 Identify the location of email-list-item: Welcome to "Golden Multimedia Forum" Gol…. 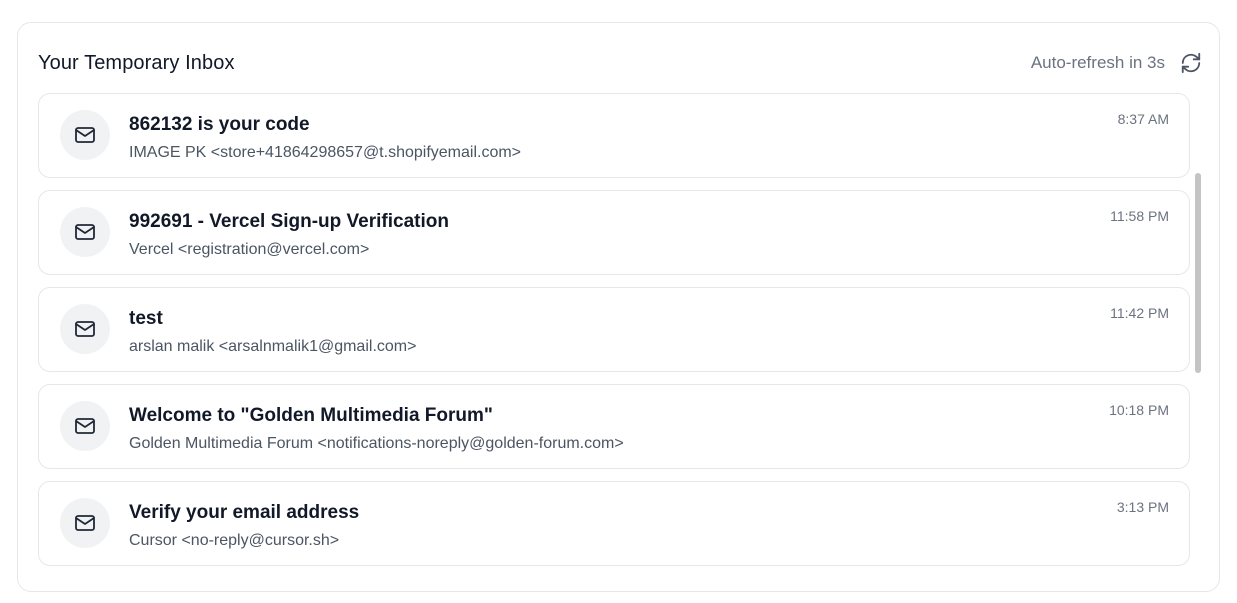
(614, 426).